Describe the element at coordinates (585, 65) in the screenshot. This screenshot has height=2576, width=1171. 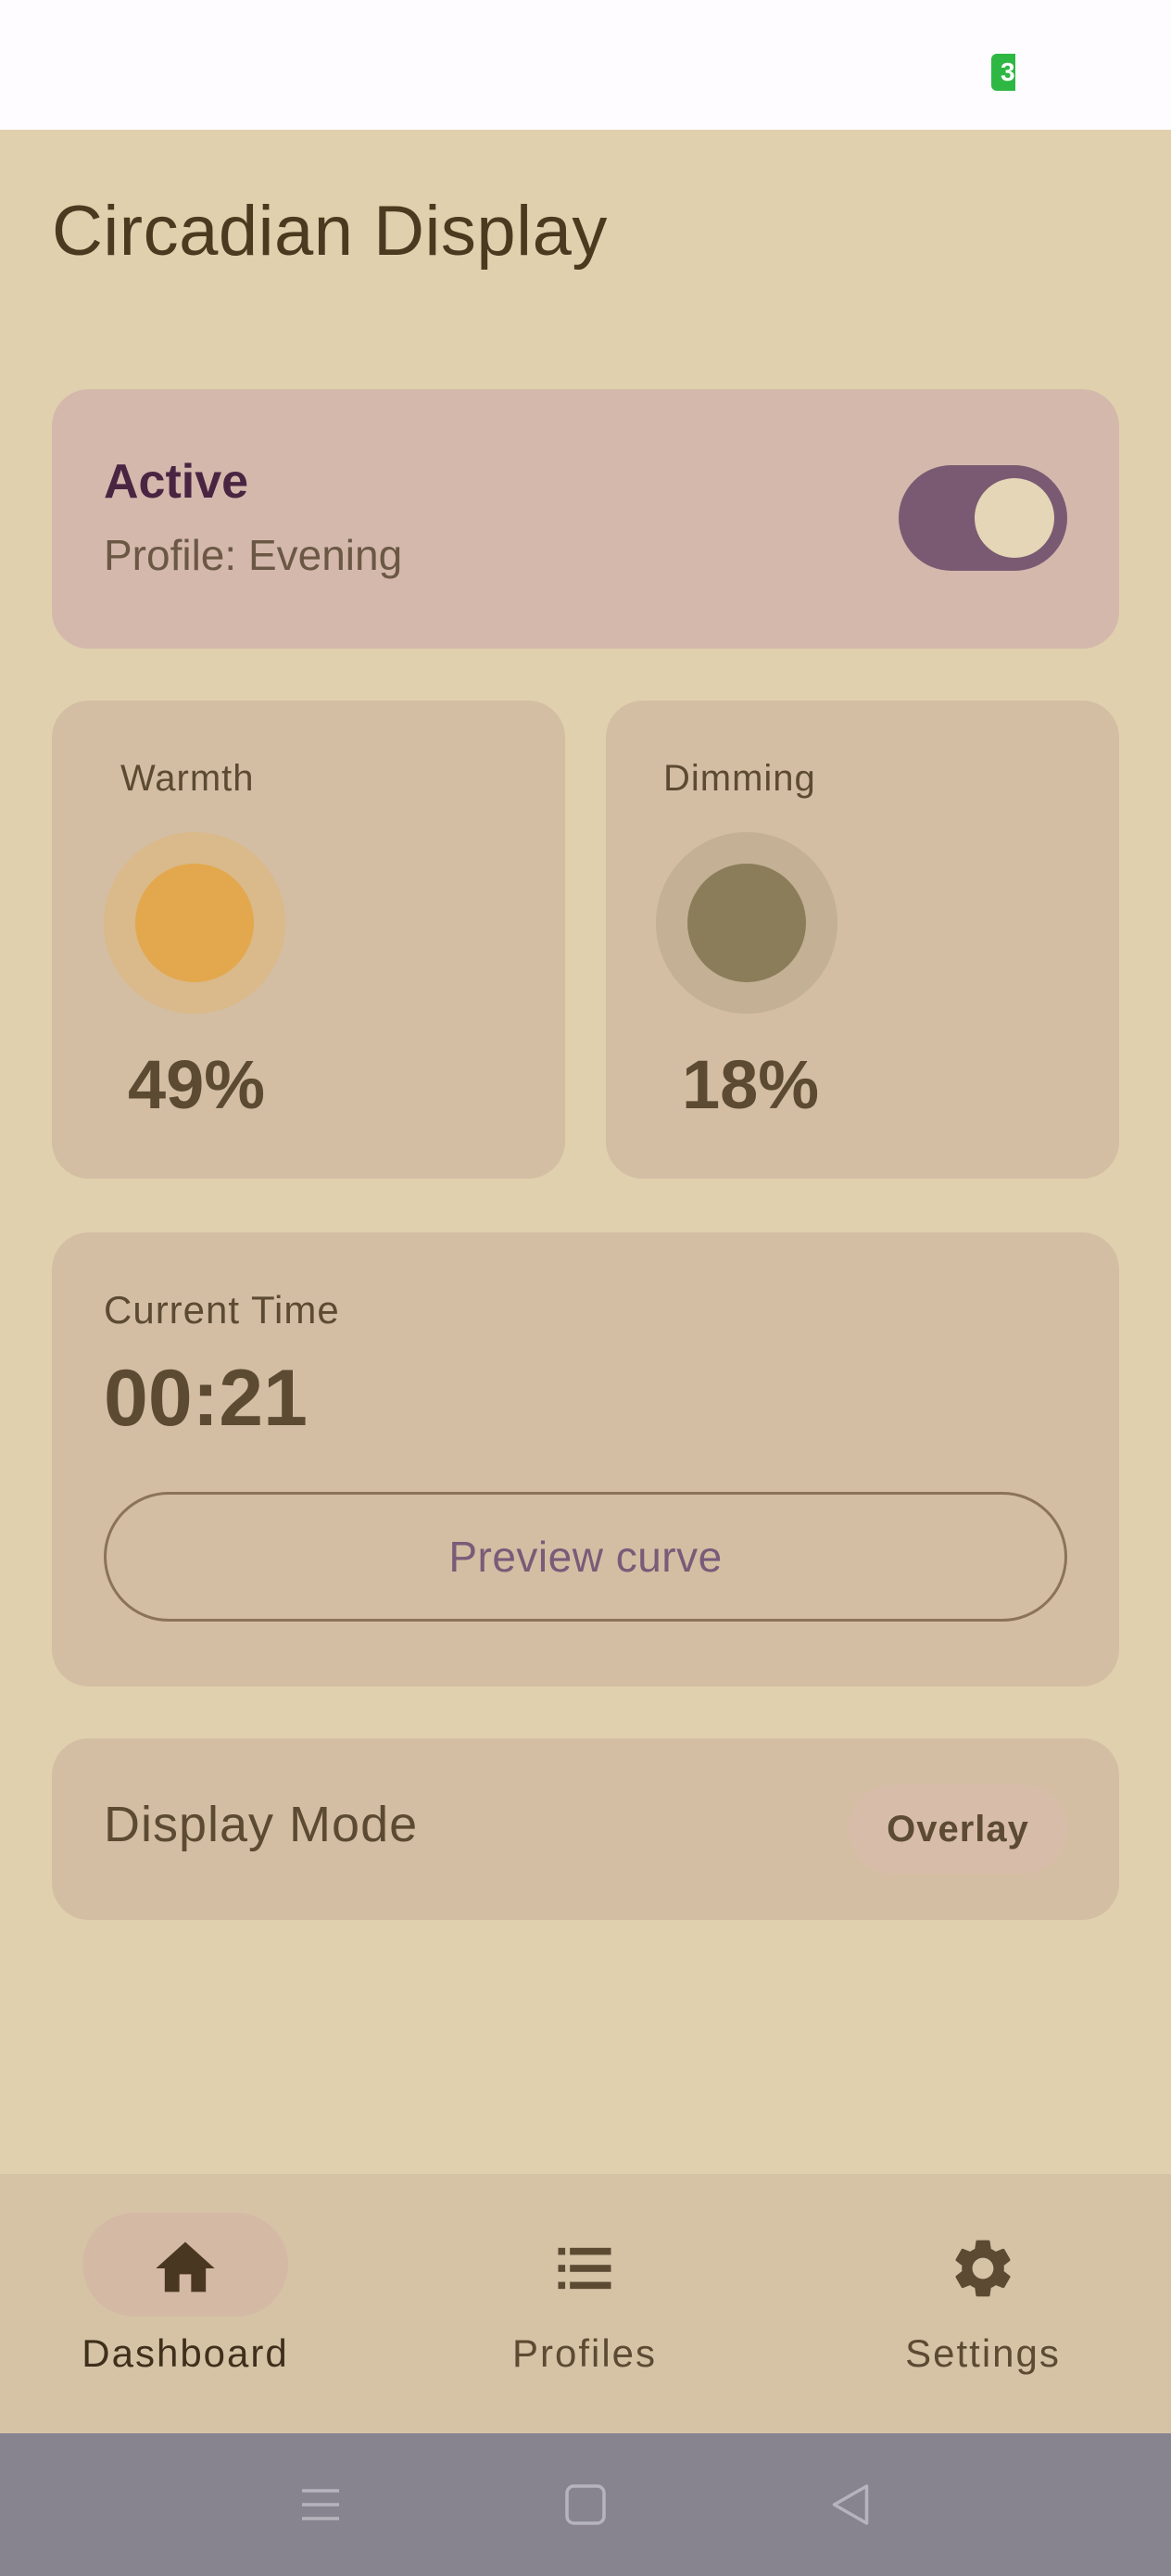
I see `status-bar: 3` at that location.